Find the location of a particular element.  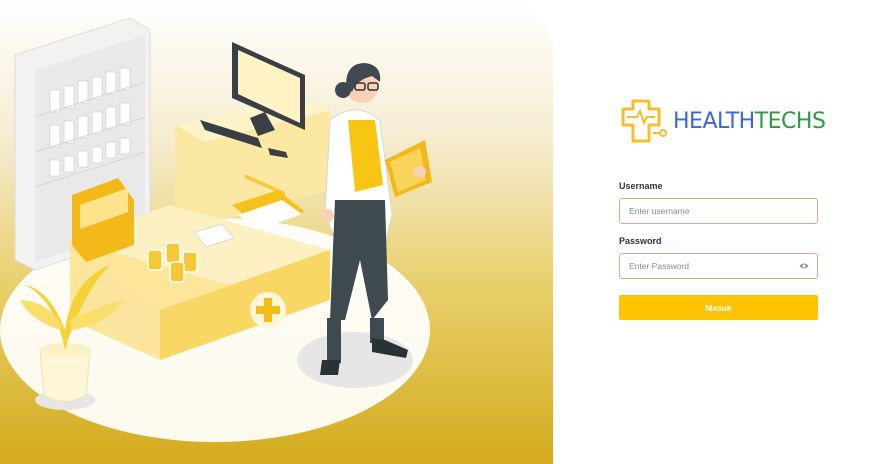

brand-logo: HEALTHTECHS is located at coordinates (722, 121).